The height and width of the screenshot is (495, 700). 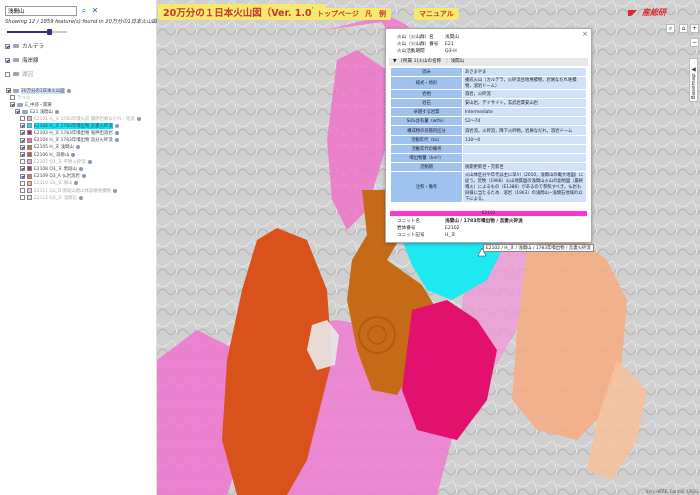 What do you see at coordinates (488, 72) in the screenshot?
I see `popup-attribute-row: 読み あさまやま` at bounding box center [488, 72].